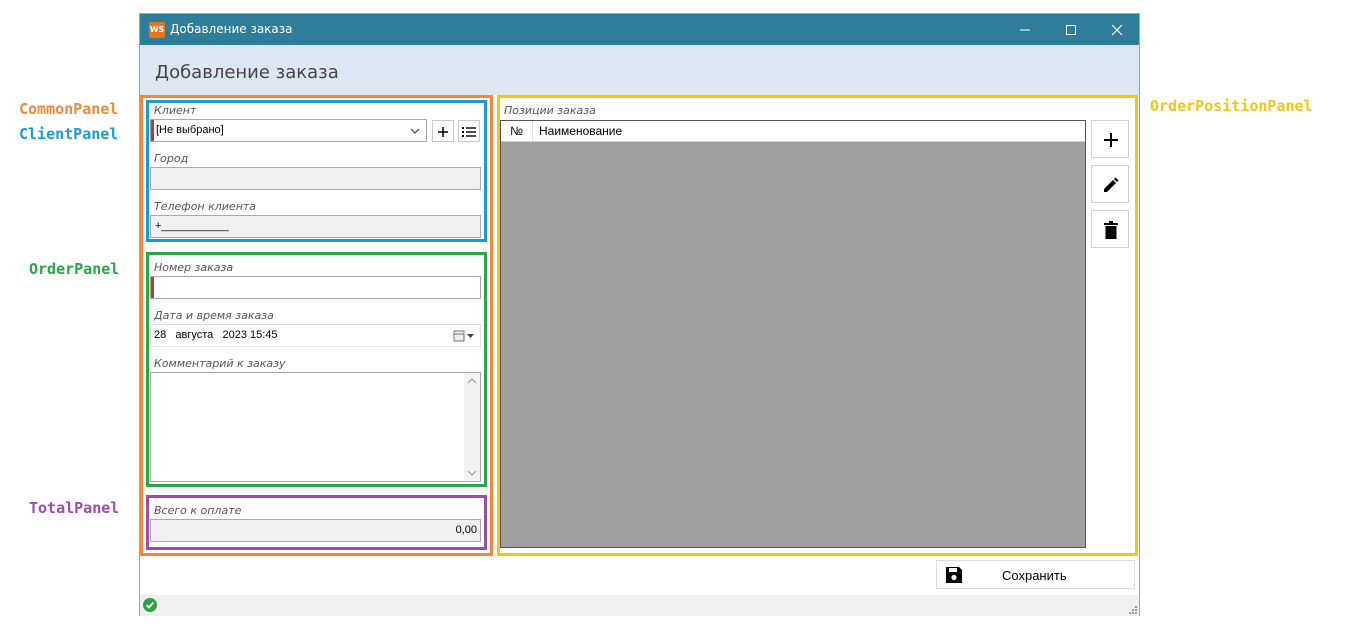 The width and height of the screenshot is (1349, 632). I want to click on save-button: Сохранить, so click(1035, 574).